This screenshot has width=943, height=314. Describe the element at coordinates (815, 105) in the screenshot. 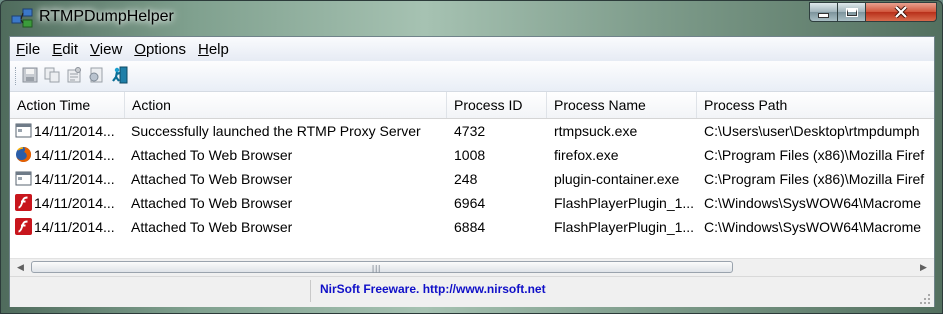

I see `column-header-process-path: Process Path` at that location.